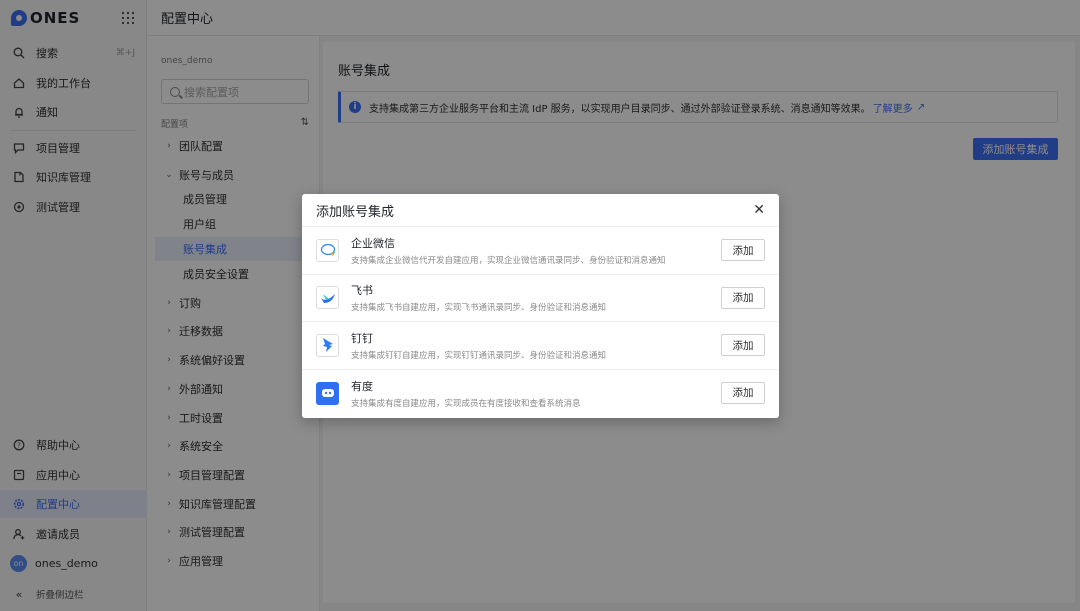 The width and height of the screenshot is (1080, 611). What do you see at coordinates (466, 403) in the screenshot?
I see `integration-desc: 支持集成有度自建应用，实现成员在有度接收和查看系统消息` at bounding box center [466, 403].